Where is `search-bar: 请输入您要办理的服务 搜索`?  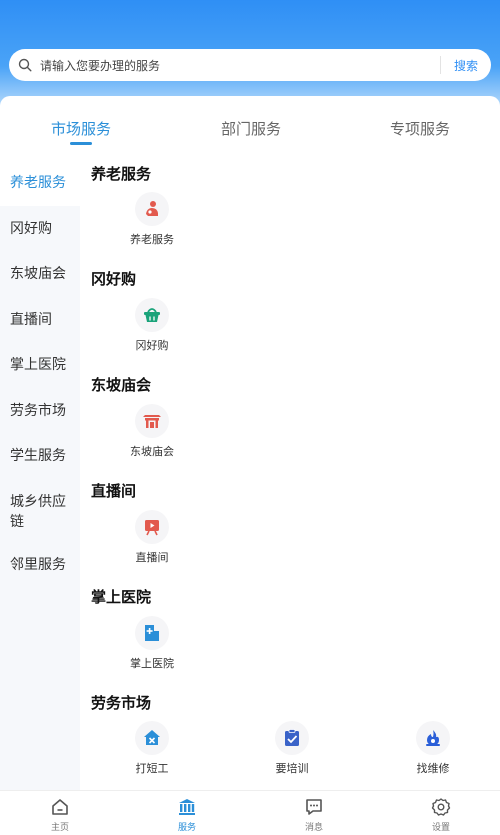 search-bar: 请输入您要办理的服务 搜索 is located at coordinates (250, 65).